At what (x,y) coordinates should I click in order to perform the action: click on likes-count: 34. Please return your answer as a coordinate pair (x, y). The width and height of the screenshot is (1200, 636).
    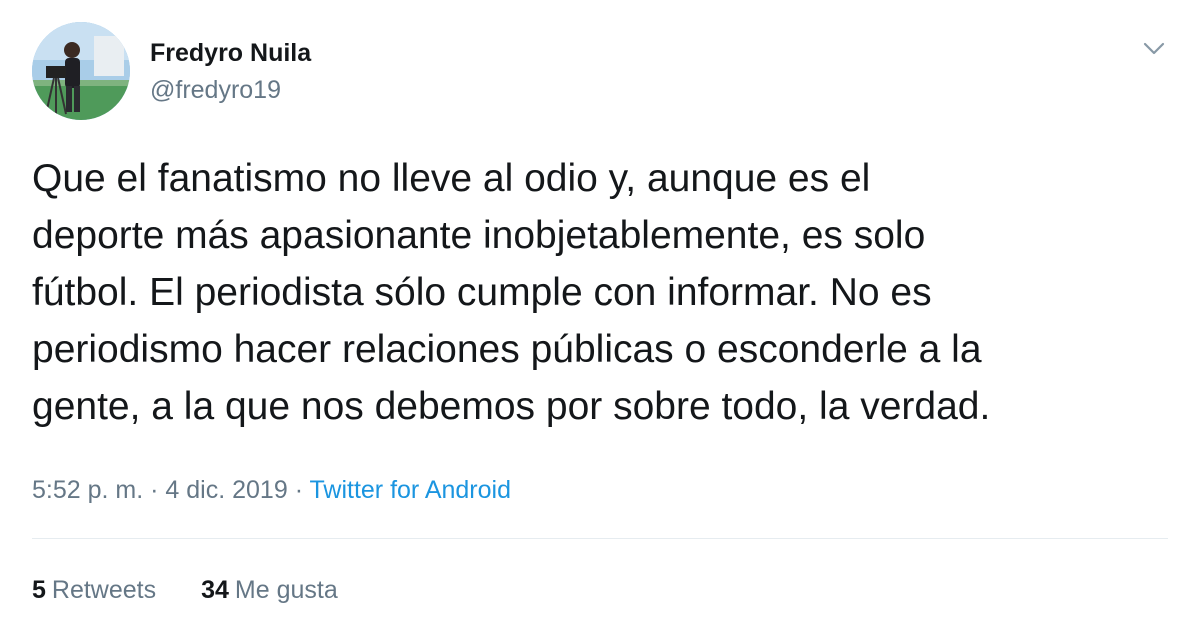
    Looking at the image, I should click on (215, 590).